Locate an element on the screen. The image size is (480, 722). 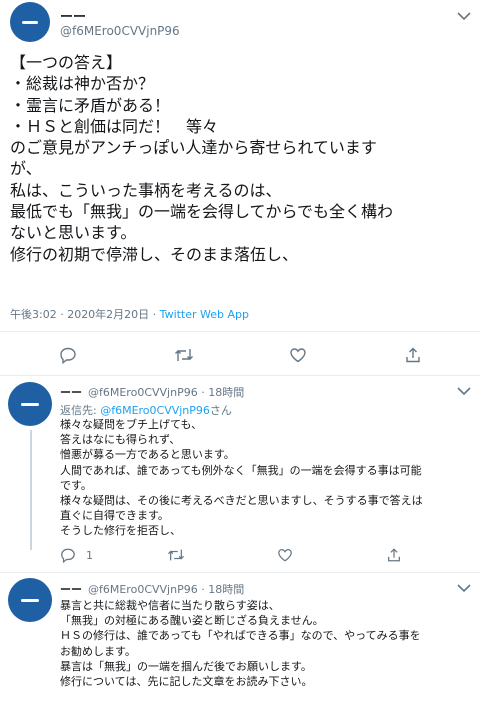
reply-button is located at coordinates (68, 355).